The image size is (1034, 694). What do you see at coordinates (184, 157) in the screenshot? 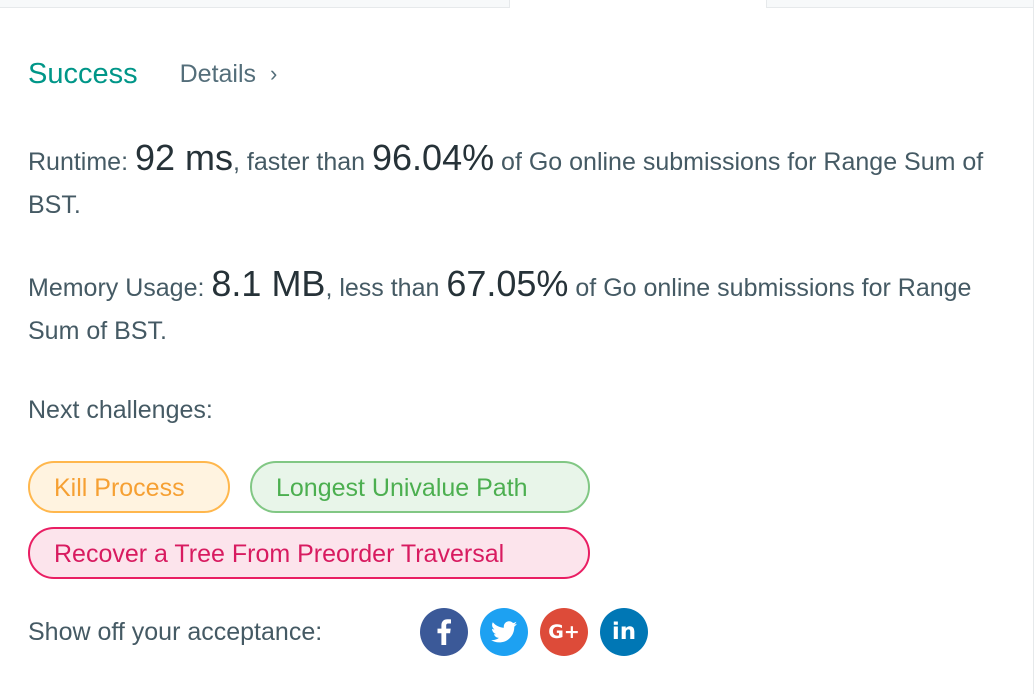
I see `runtime-value: 92 ms` at bounding box center [184, 157].